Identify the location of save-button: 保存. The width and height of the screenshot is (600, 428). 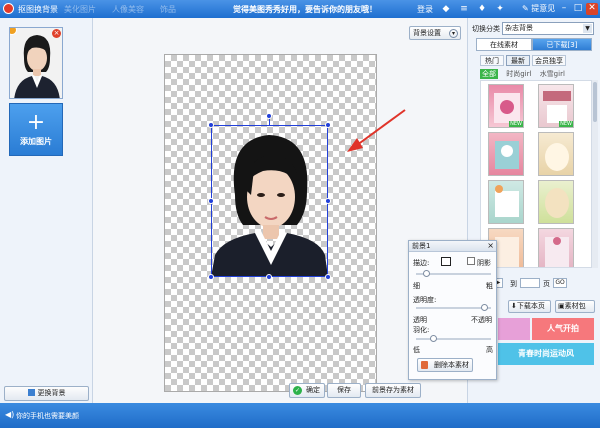
(344, 390).